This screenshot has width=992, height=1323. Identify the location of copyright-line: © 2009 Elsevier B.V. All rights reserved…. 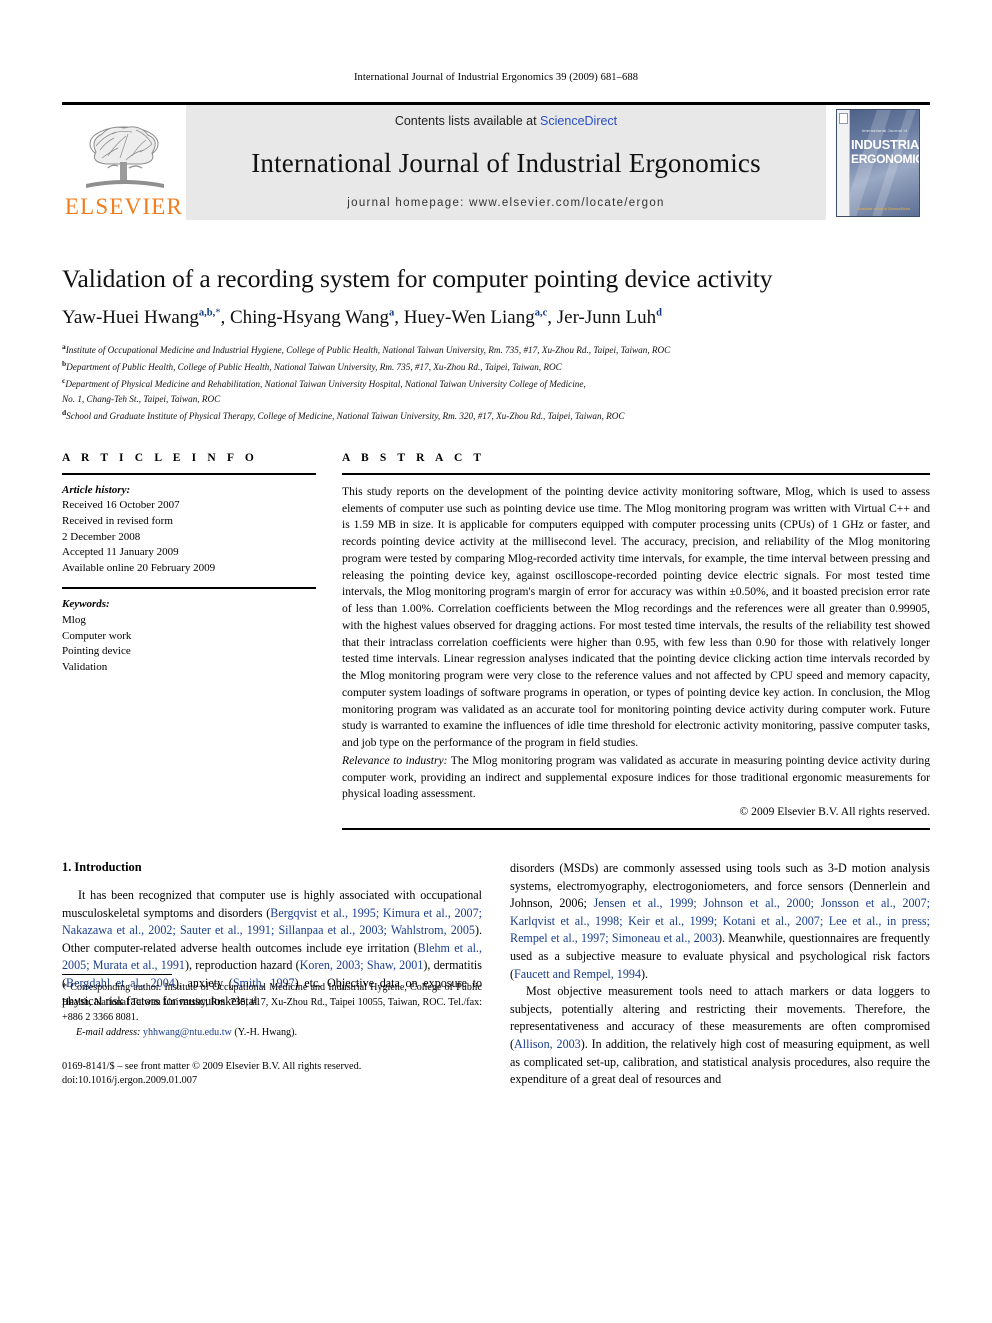
(834, 812).